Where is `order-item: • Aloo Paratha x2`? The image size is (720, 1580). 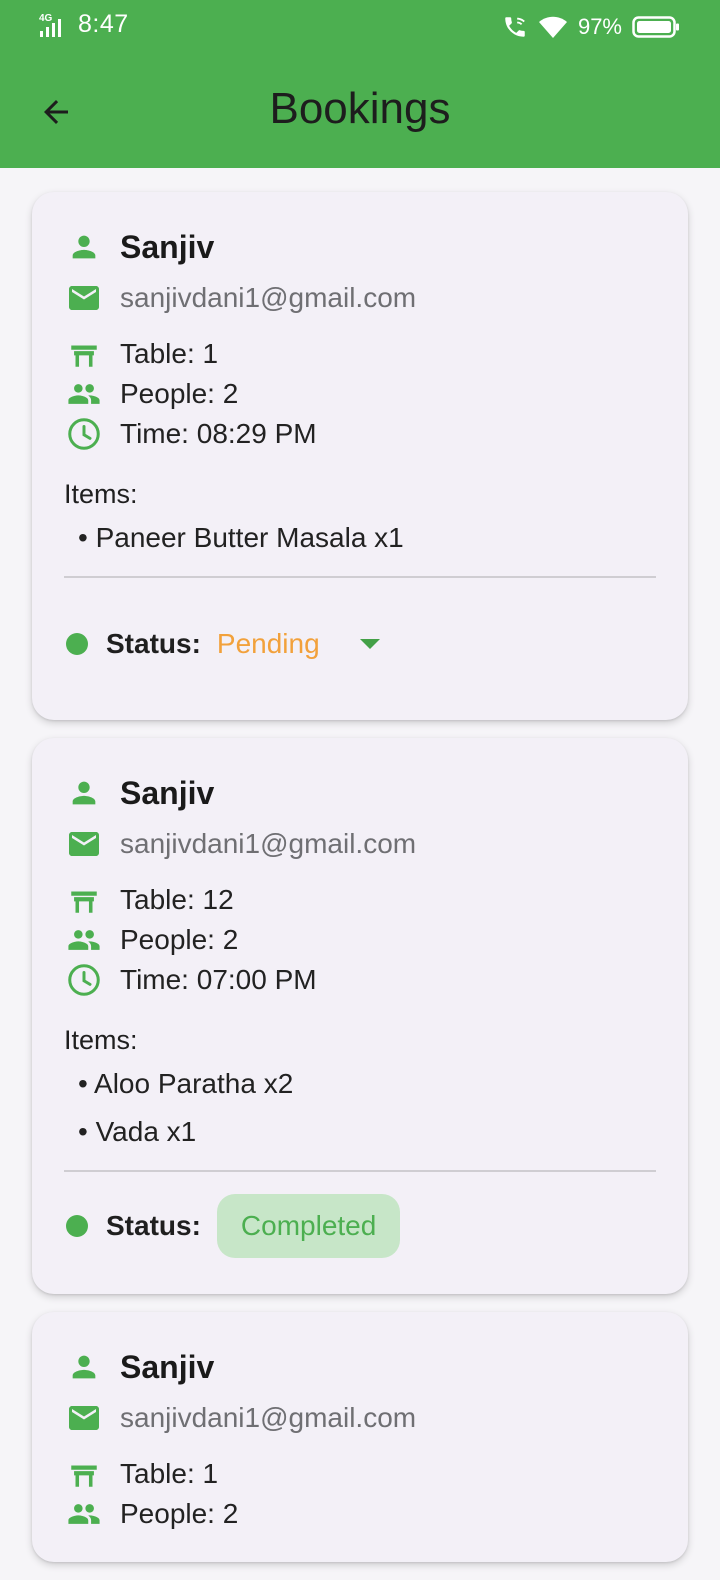 order-item: • Aloo Paratha x2 is located at coordinates (186, 1083).